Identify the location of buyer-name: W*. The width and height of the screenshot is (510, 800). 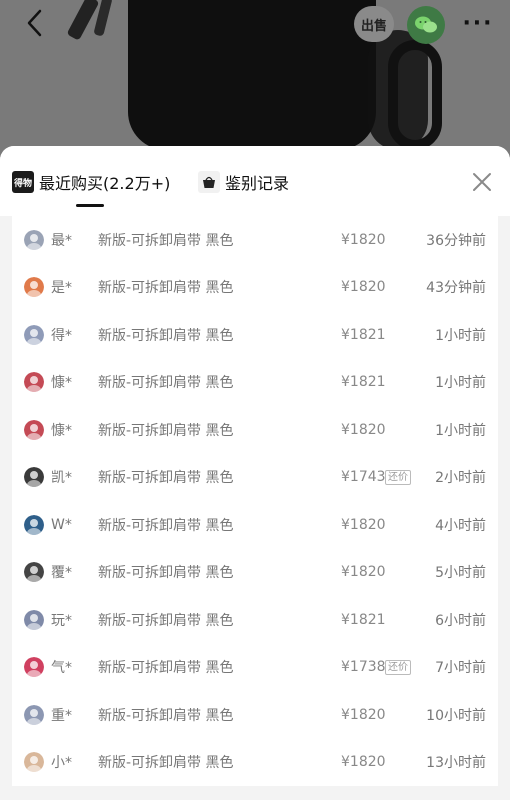
(61, 524).